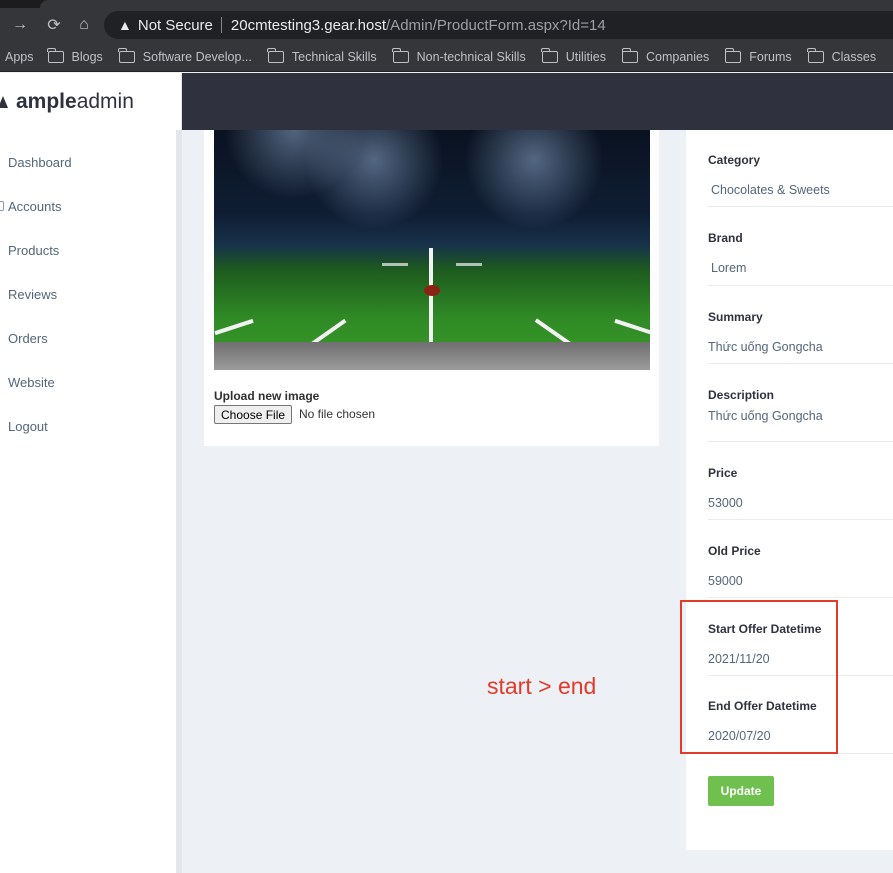 This screenshot has width=893, height=873. What do you see at coordinates (54, 25) in the screenshot?
I see `reload-icon: ⟳` at bounding box center [54, 25].